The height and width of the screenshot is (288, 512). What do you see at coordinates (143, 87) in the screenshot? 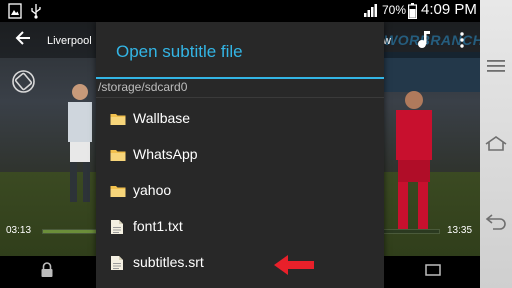
I see `current-path: /storage/sdcard0` at bounding box center [143, 87].